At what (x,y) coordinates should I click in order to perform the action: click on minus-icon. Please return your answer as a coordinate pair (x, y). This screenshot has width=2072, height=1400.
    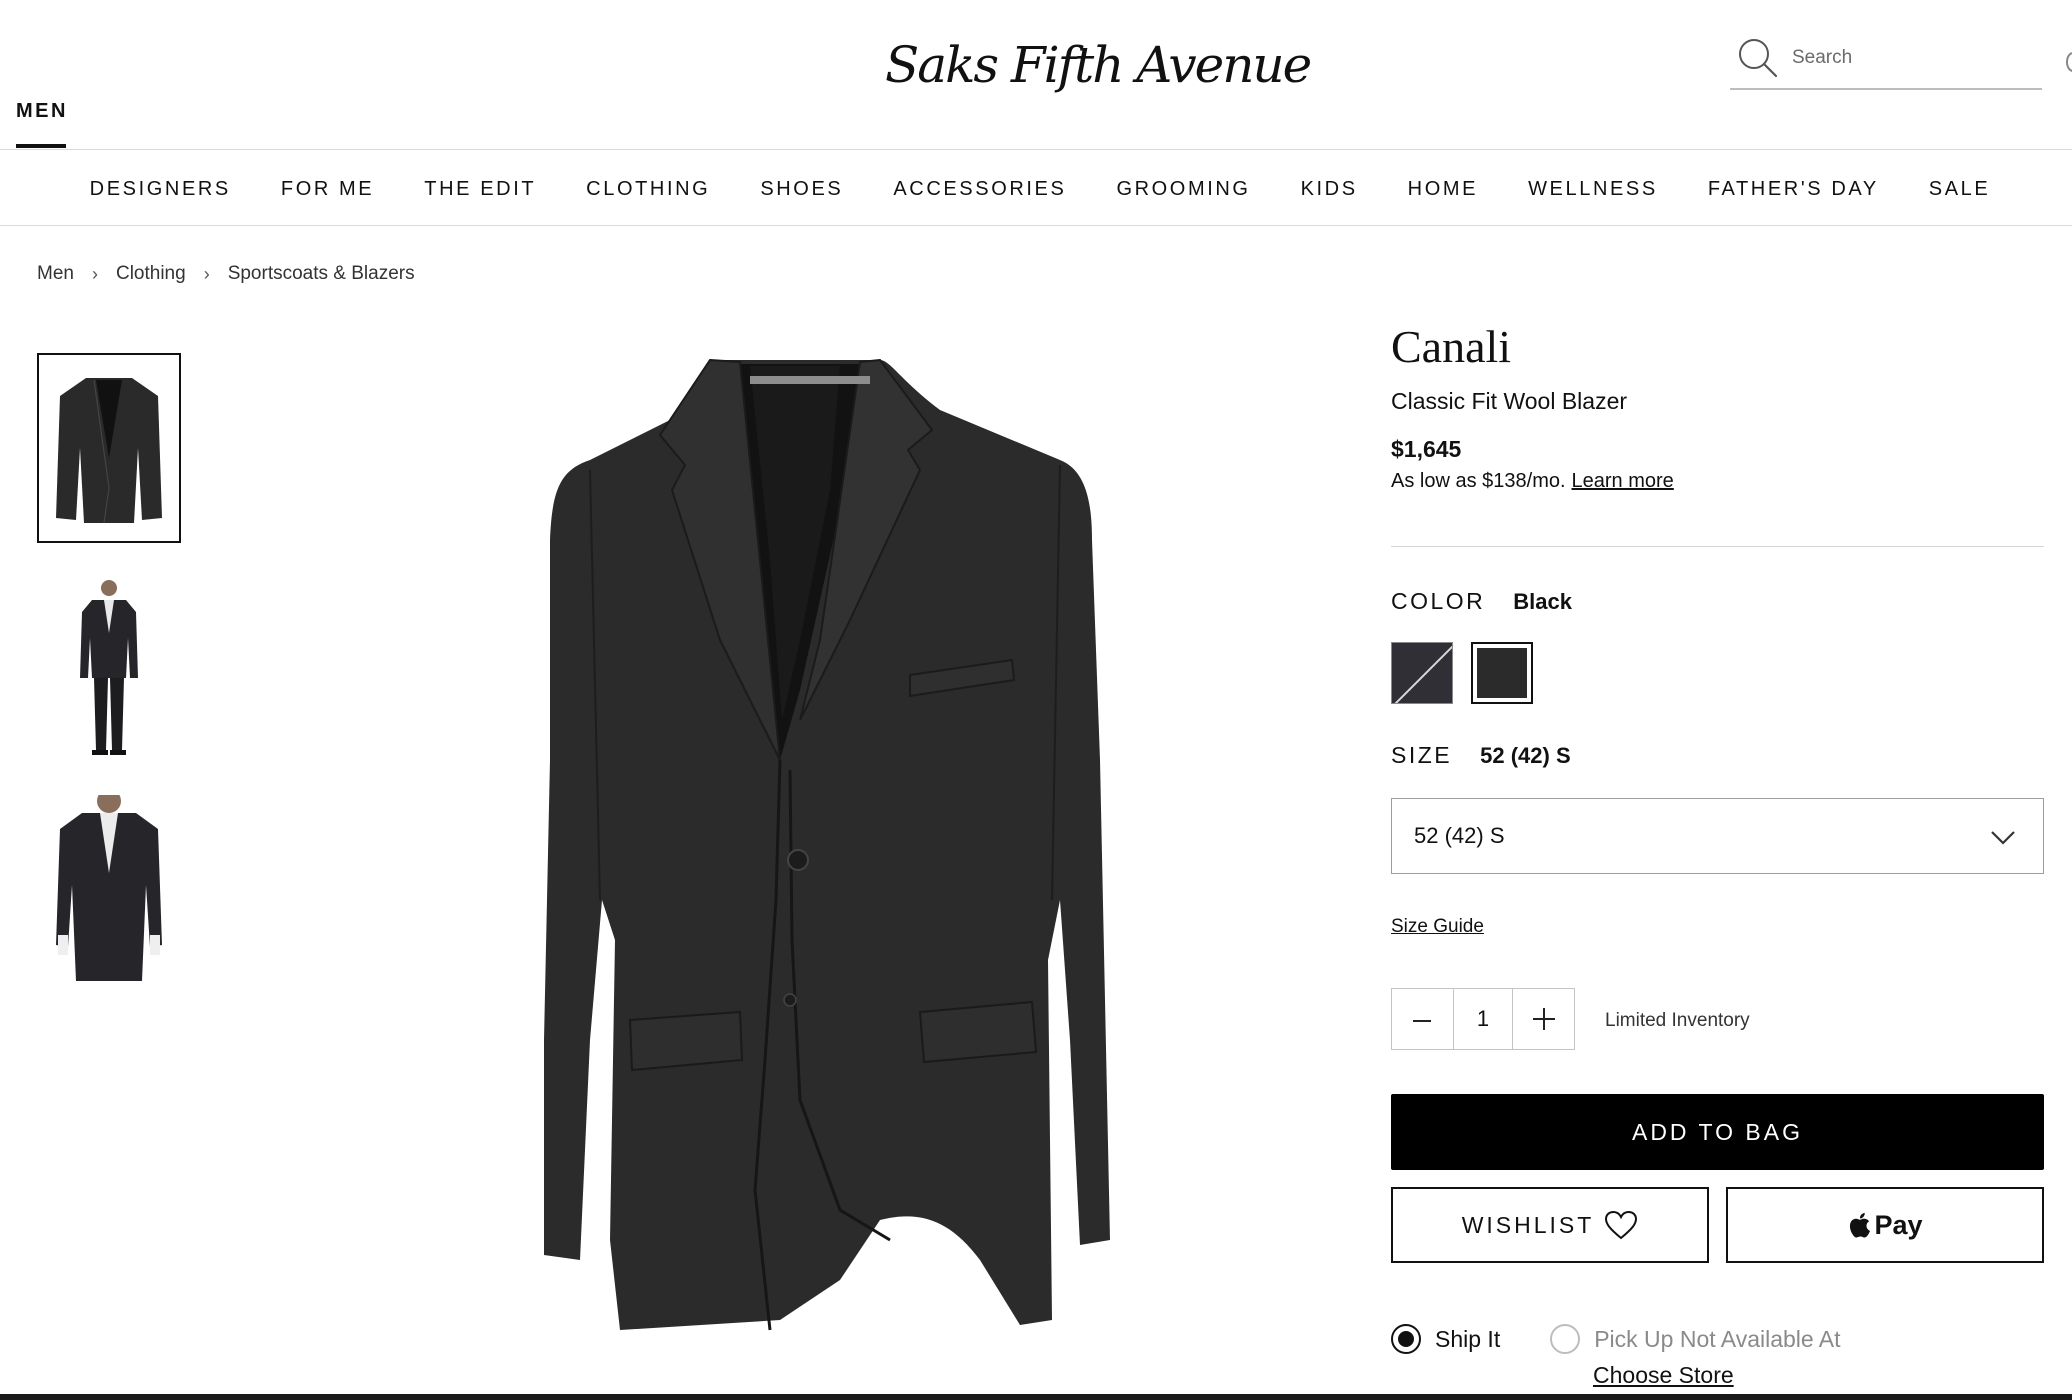
    Looking at the image, I should click on (1422, 1021).